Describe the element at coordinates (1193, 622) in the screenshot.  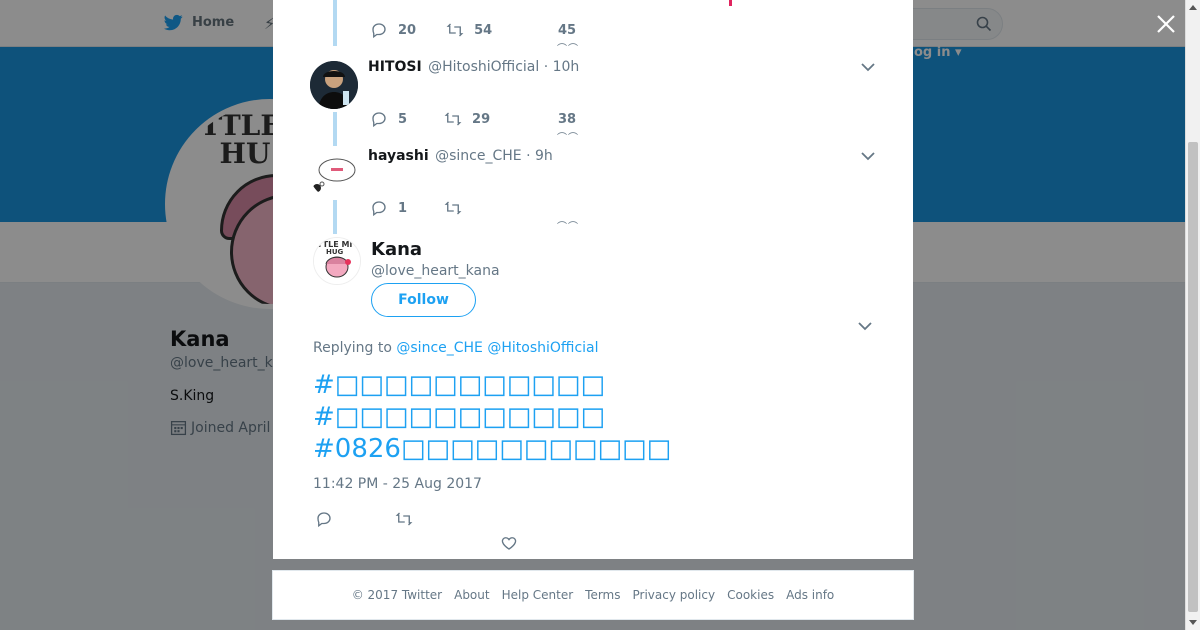
I see `scroll-down-arrow-icon` at that location.